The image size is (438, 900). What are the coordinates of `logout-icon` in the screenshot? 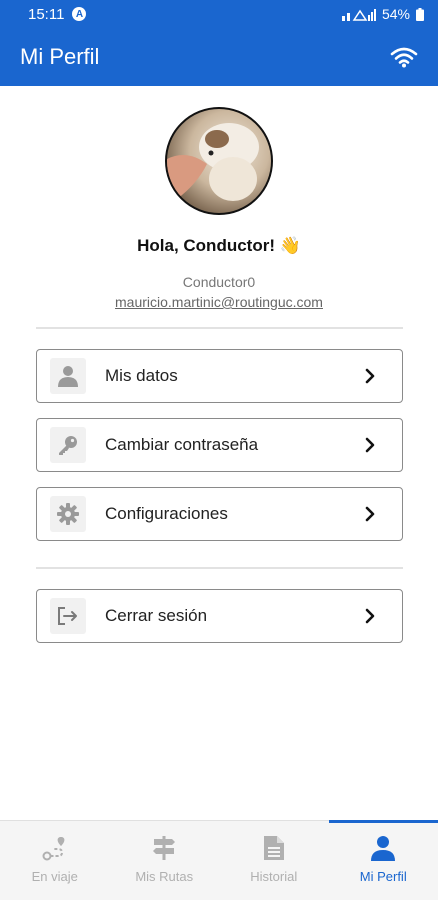 It's located at (68, 616).